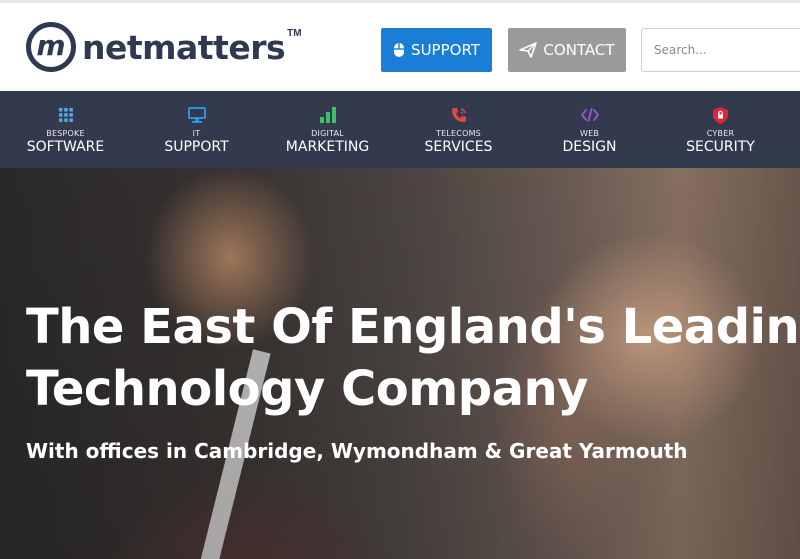  I want to click on logo-text: netmatters, so click(184, 47).